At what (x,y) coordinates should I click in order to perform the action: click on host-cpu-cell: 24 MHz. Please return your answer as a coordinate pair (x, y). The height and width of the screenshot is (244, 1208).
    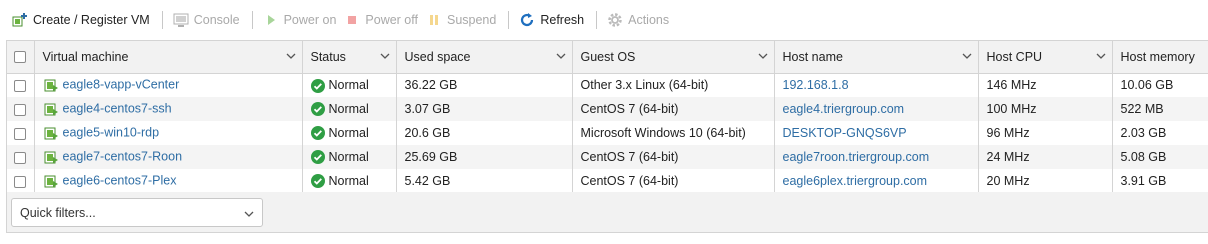
    Looking at the image, I should click on (1045, 157).